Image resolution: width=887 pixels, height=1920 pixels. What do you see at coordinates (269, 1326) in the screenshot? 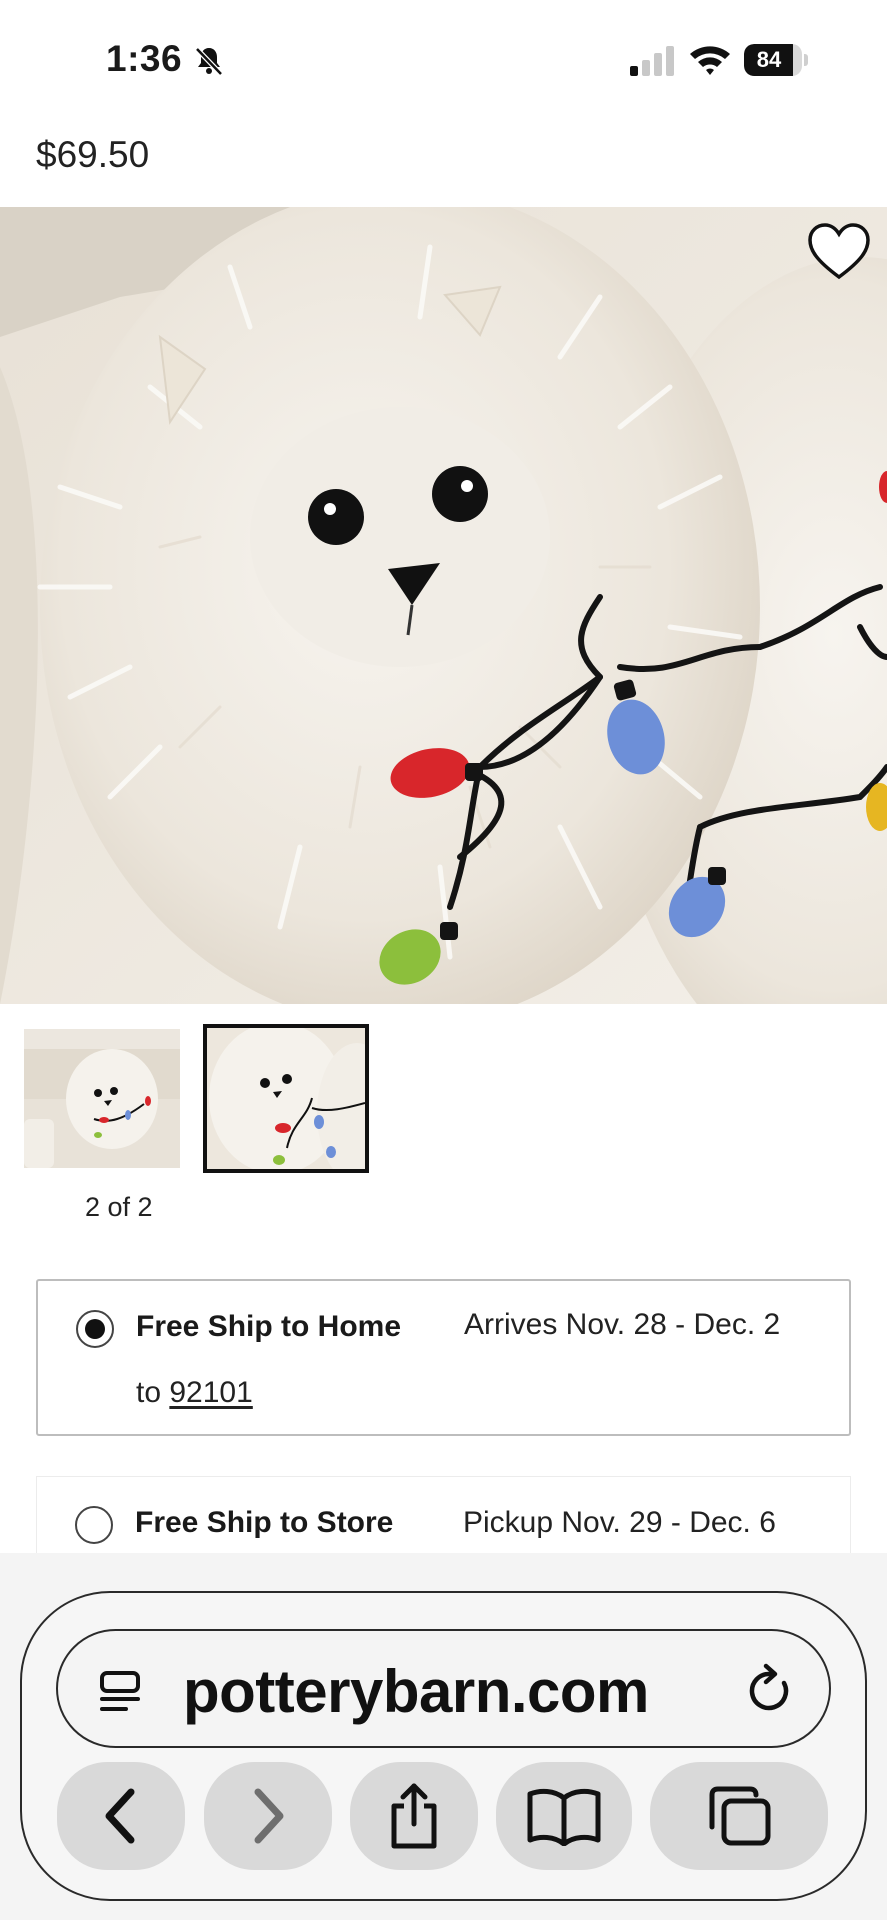
I see `ship-to-home-title: Free Ship to Home` at bounding box center [269, 1326].